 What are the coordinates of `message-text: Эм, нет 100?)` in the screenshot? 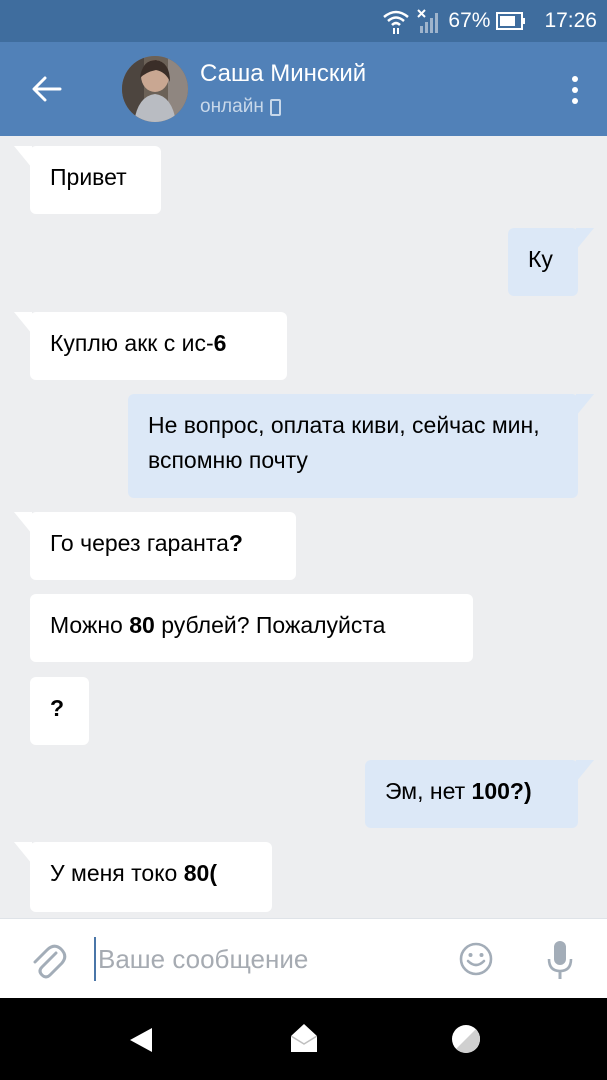 It's located at (458, 791).